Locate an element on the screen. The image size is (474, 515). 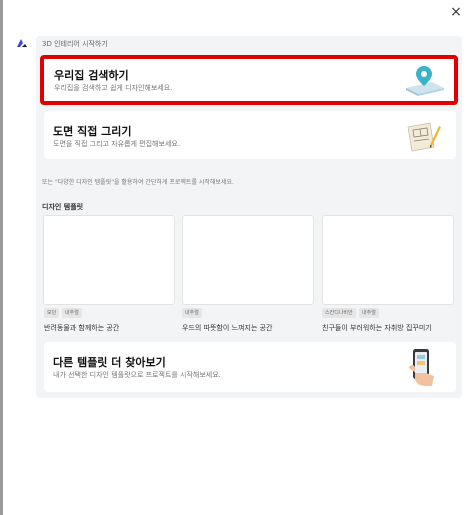
search-home-desc: 우리집을 검색하고 쉽게 디자인해보세요. is located at coordinates (113, 88).